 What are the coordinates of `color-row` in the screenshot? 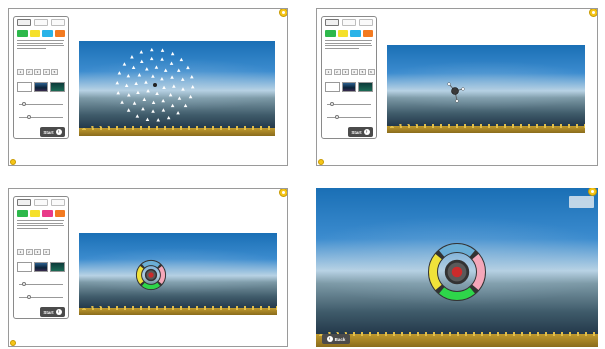 It's located at (41, 213).